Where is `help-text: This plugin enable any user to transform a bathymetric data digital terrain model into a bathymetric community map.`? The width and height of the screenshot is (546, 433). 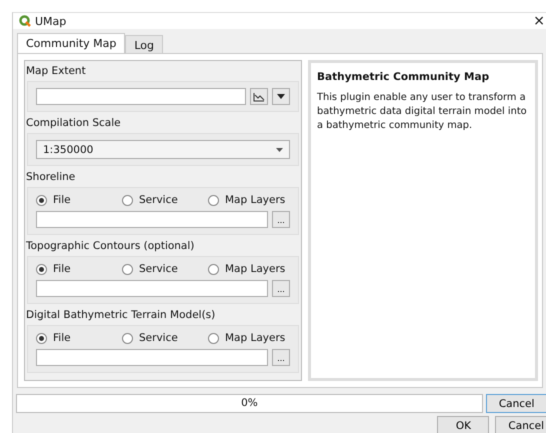
help-text: This plugin enable any user to transform a bathymetric data digital terrain model into a bathymetric community map. is located at coordinates (422, 112).